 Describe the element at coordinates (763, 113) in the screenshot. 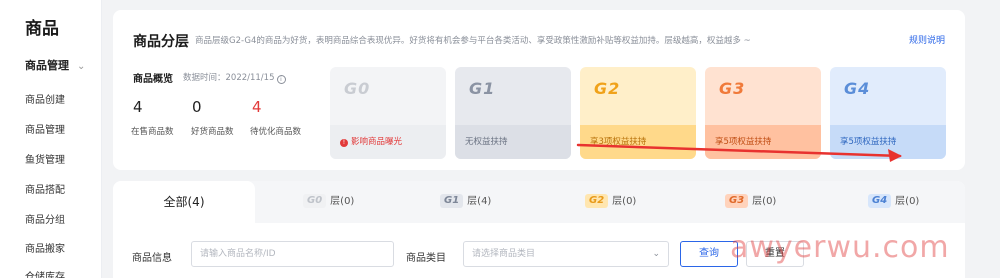

I see `tier-card-g3: G3 享5项权益扶持` at that location.